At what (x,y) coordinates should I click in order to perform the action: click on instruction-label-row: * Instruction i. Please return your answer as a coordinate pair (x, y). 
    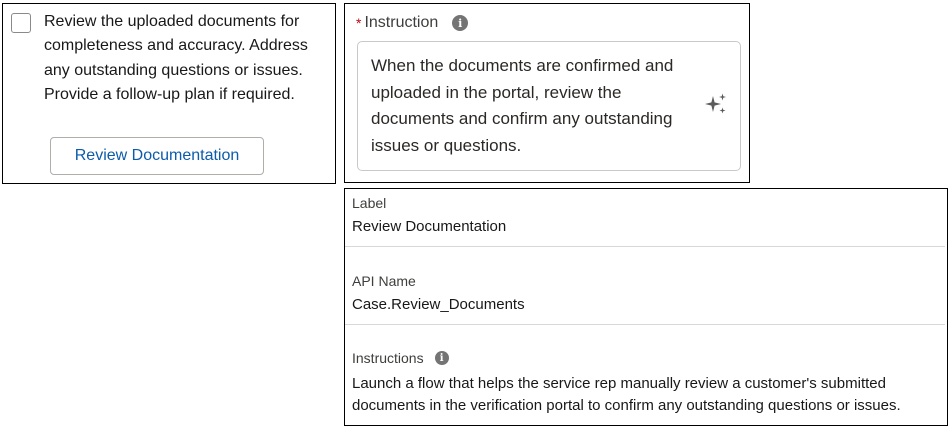
    Looking at the image, I should click on (412, 23).